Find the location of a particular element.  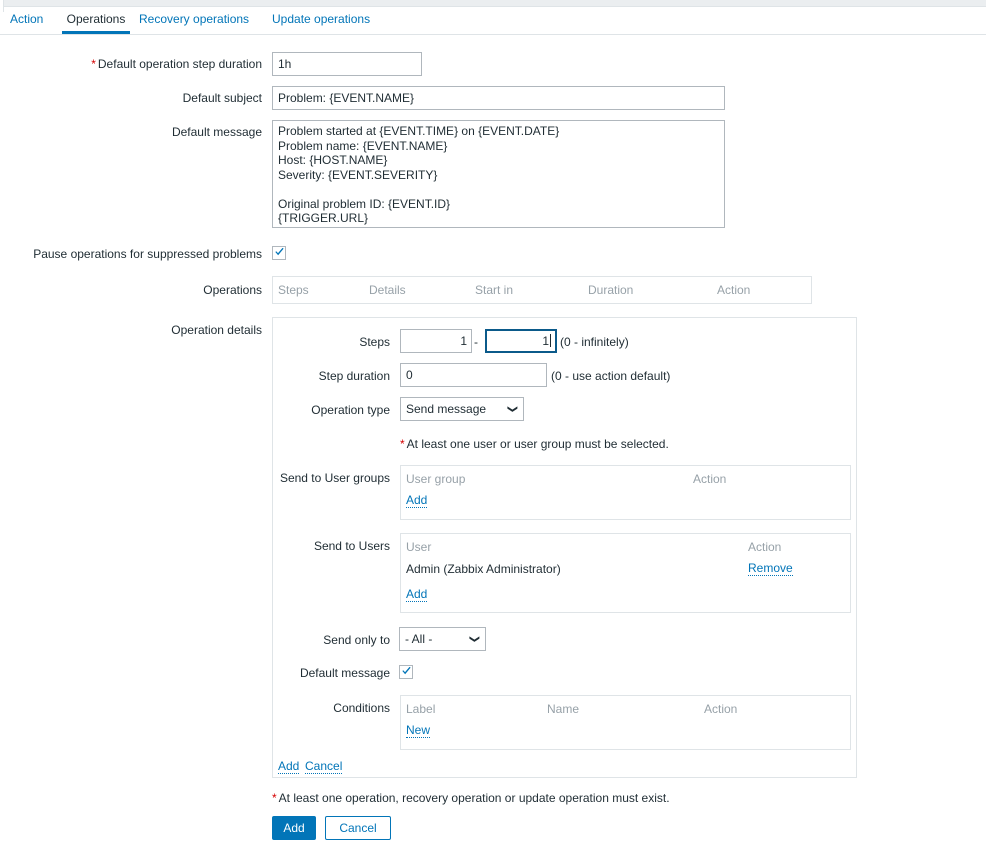

cancel-button-label: Cancel is located at coordinates (358, 828).